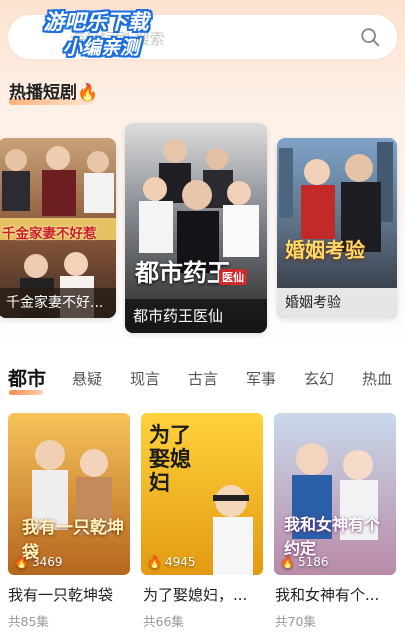 This screenshot has height=641, width=405. I want to click on hot-card-2: 都市药王 医仙 都市药王医仙, so click(196, 228).